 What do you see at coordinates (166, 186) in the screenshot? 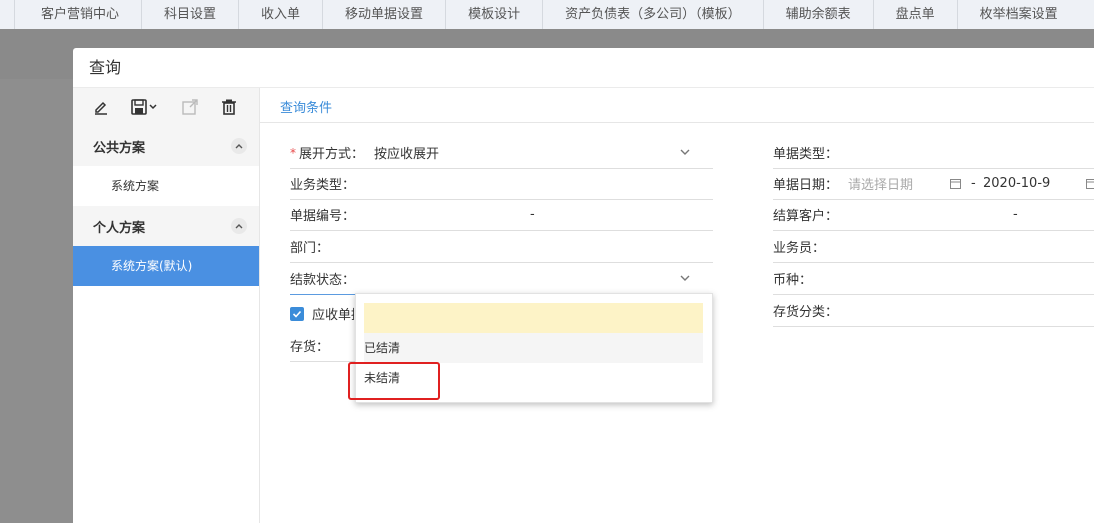
I see `scheme-item-system: 系统方案` at bounding box center [166, 186].